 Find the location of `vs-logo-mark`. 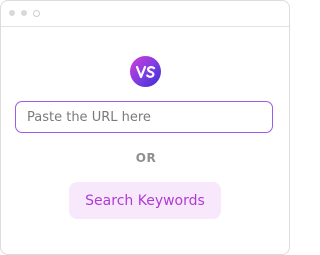

vs-logo-mark is located at coordinates (145, 71).